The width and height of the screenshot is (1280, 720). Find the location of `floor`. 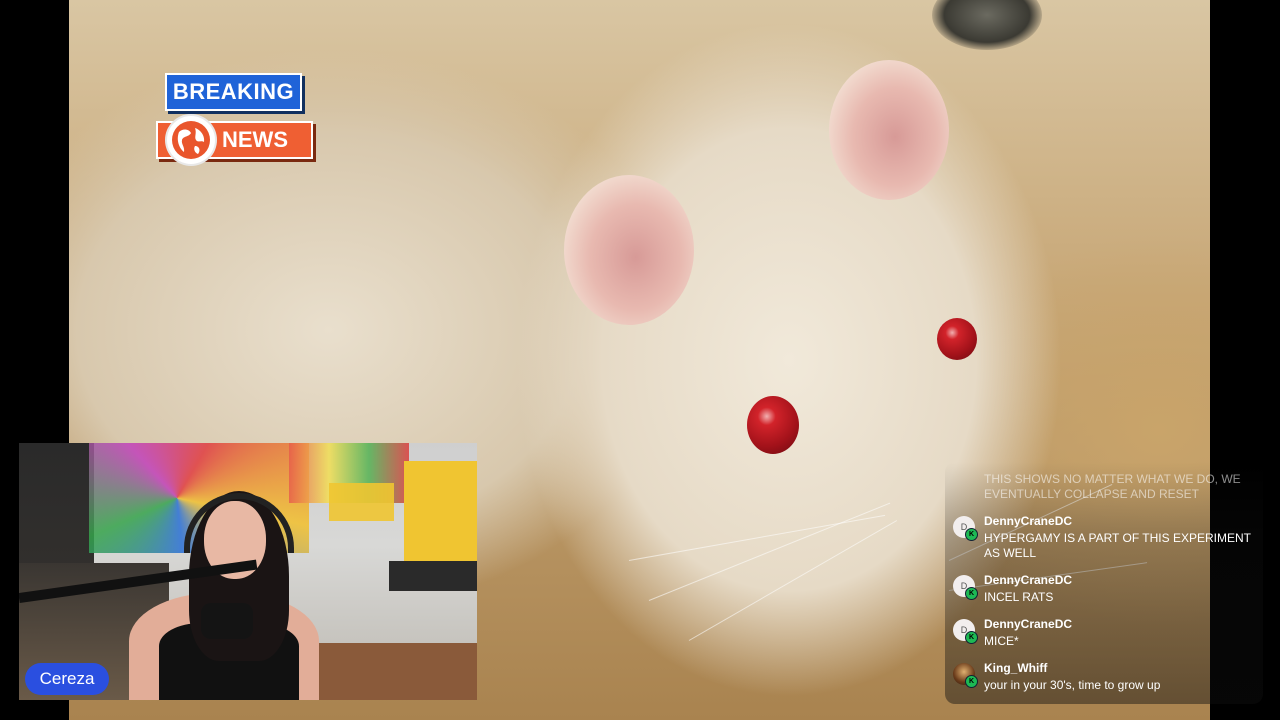

floor is located at coordinates (388, 671).